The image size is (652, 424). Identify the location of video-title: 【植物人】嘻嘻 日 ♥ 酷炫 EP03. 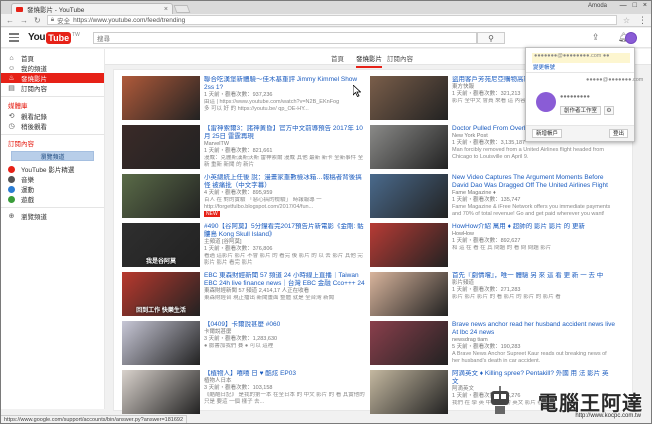
(286, 374).